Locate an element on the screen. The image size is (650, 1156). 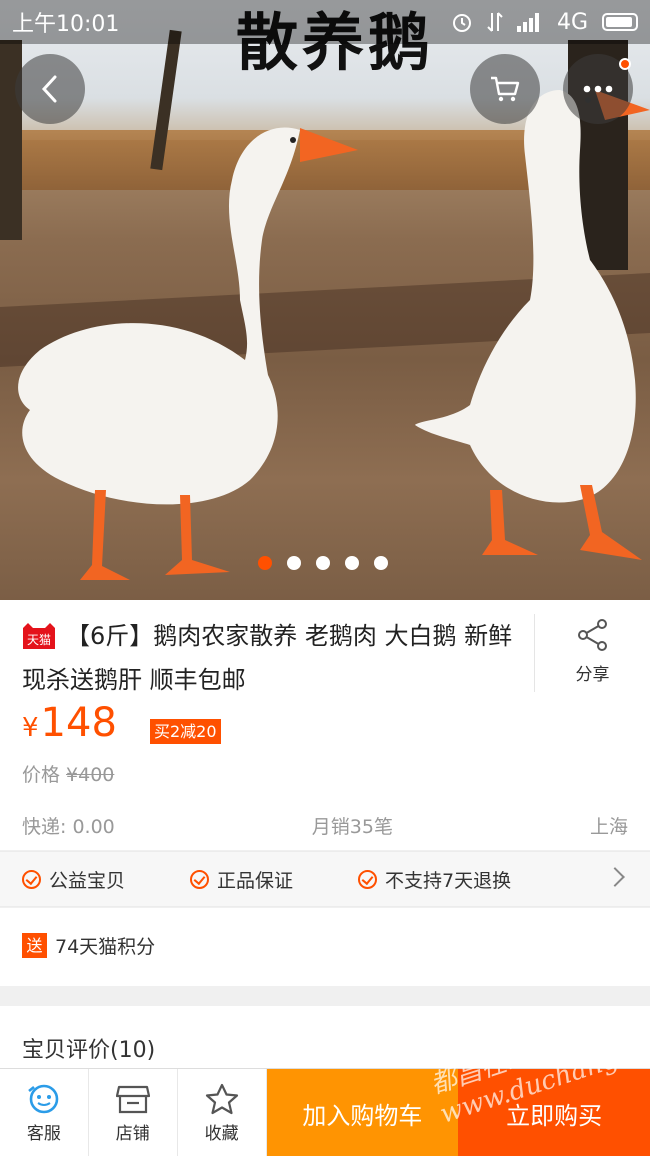
cart-button is located at coordinates (505, 89).